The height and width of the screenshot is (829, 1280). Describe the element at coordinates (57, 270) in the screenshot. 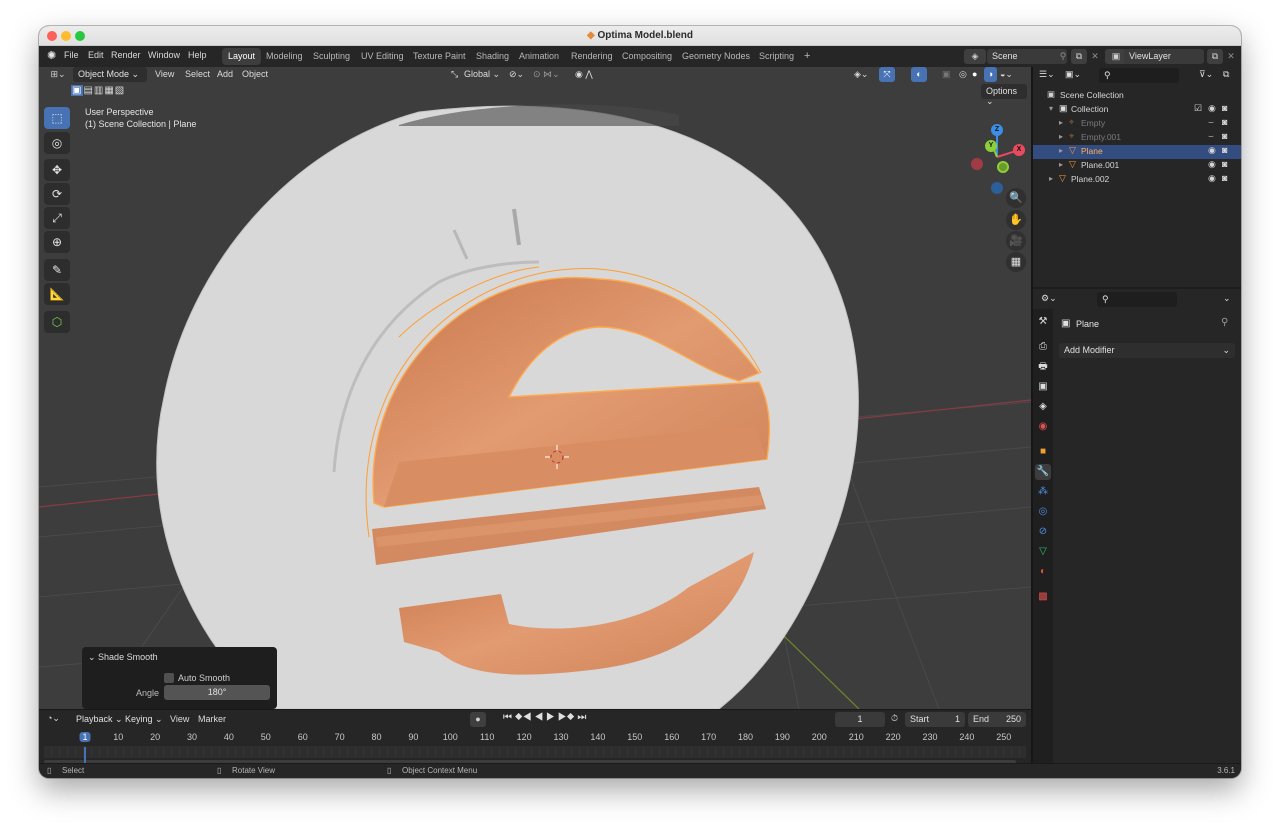

I see `annotate-tool: ✎` at that location.